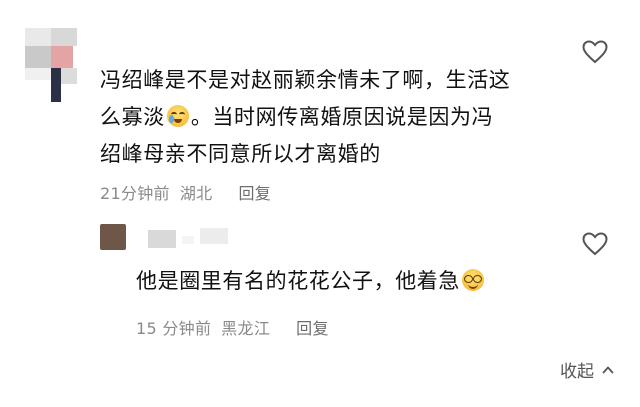 Image resolution: width=640 pixels, height=407 pixels. I want to click on smirk-glasses-emoji-icon, so click(473, 280).